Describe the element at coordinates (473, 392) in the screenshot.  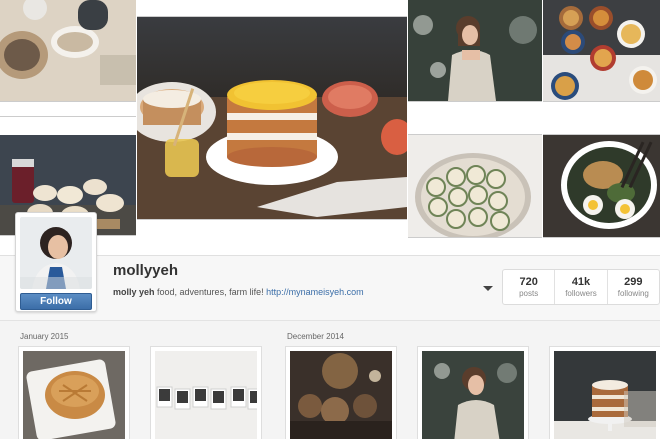
I see `feed-post-portrait` at that location.